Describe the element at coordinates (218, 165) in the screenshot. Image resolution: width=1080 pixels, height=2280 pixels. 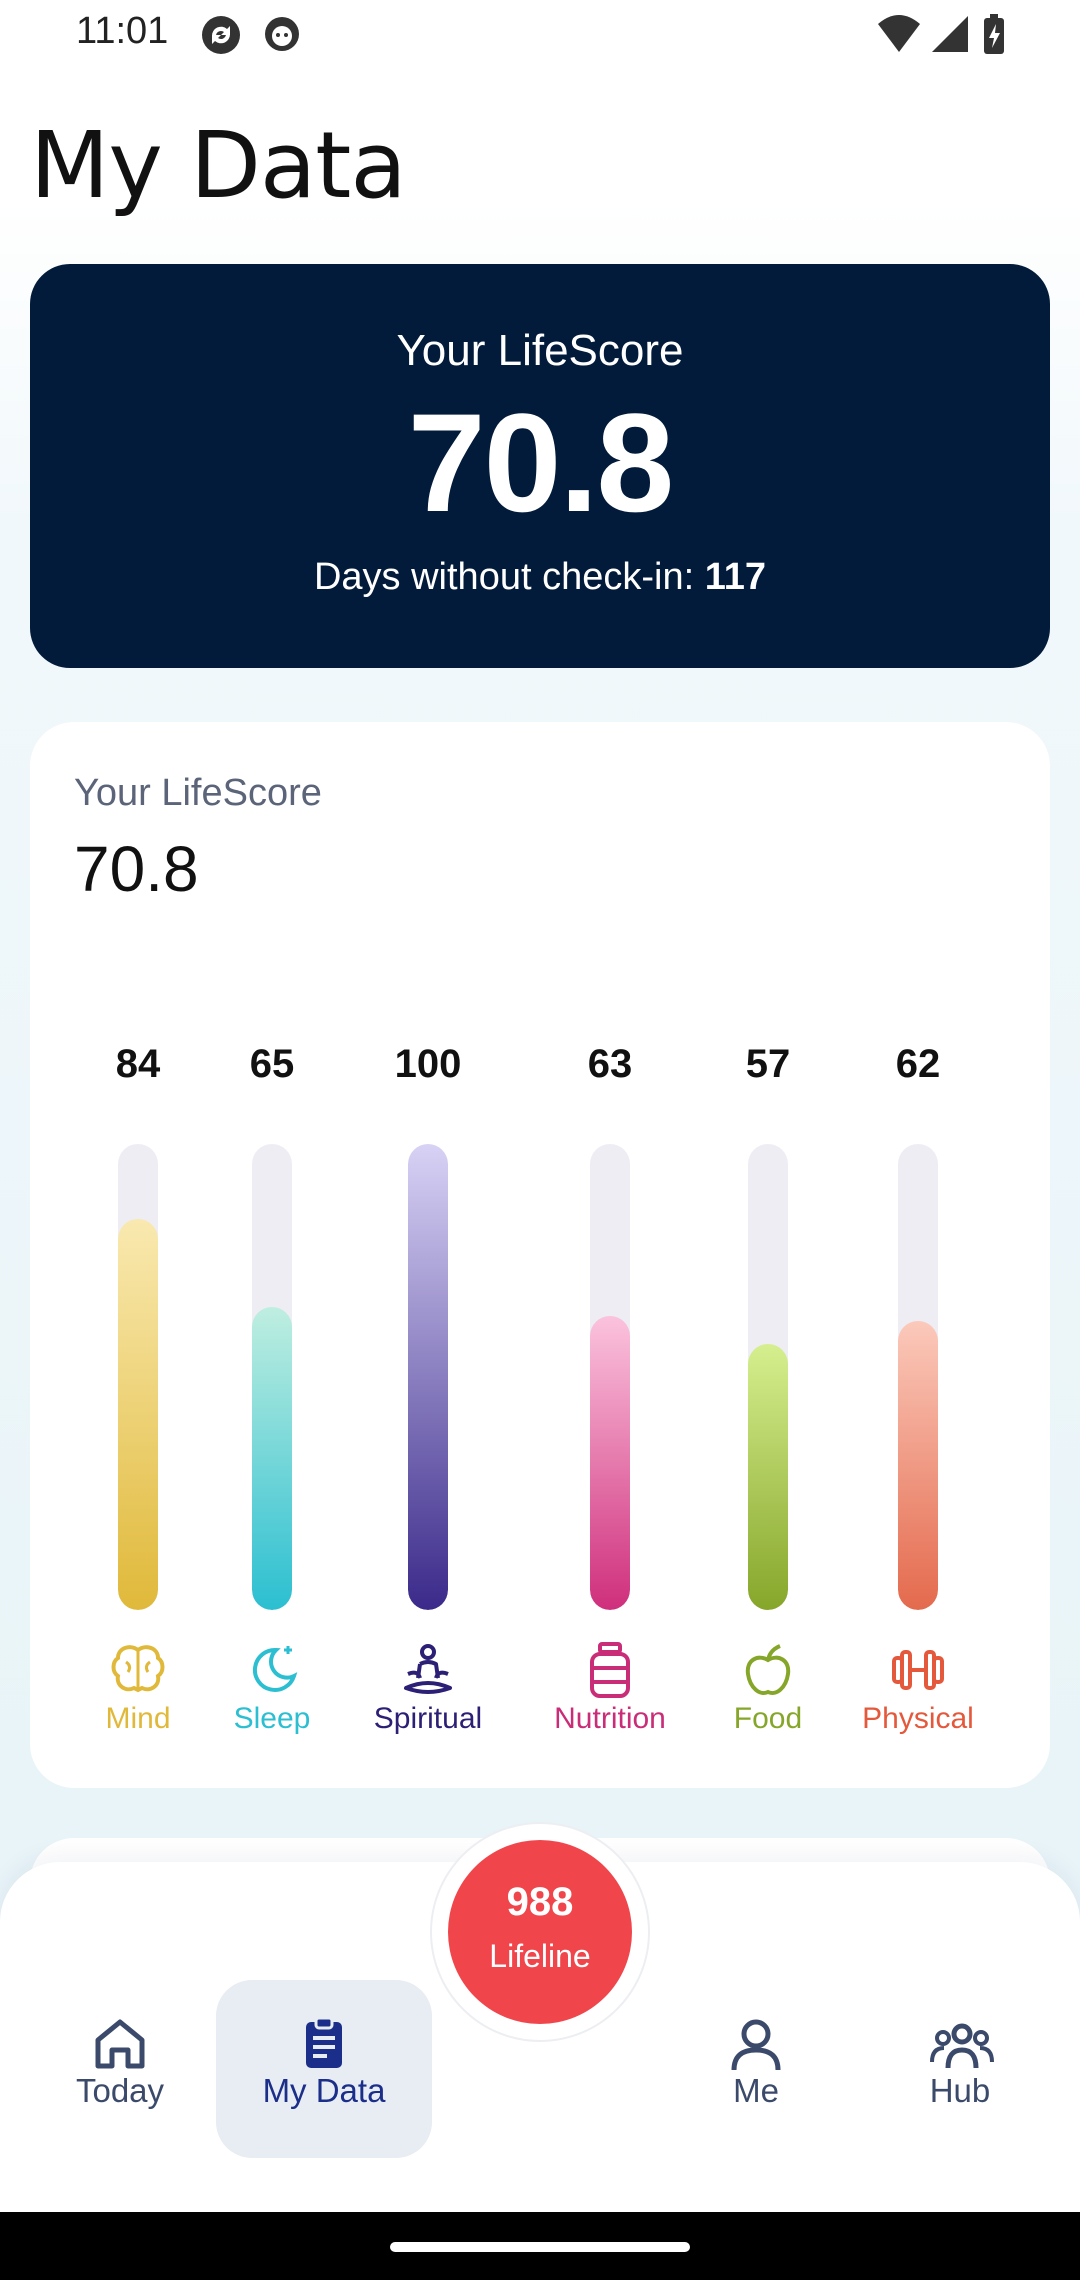
I see `page-title: My Data` at that location.